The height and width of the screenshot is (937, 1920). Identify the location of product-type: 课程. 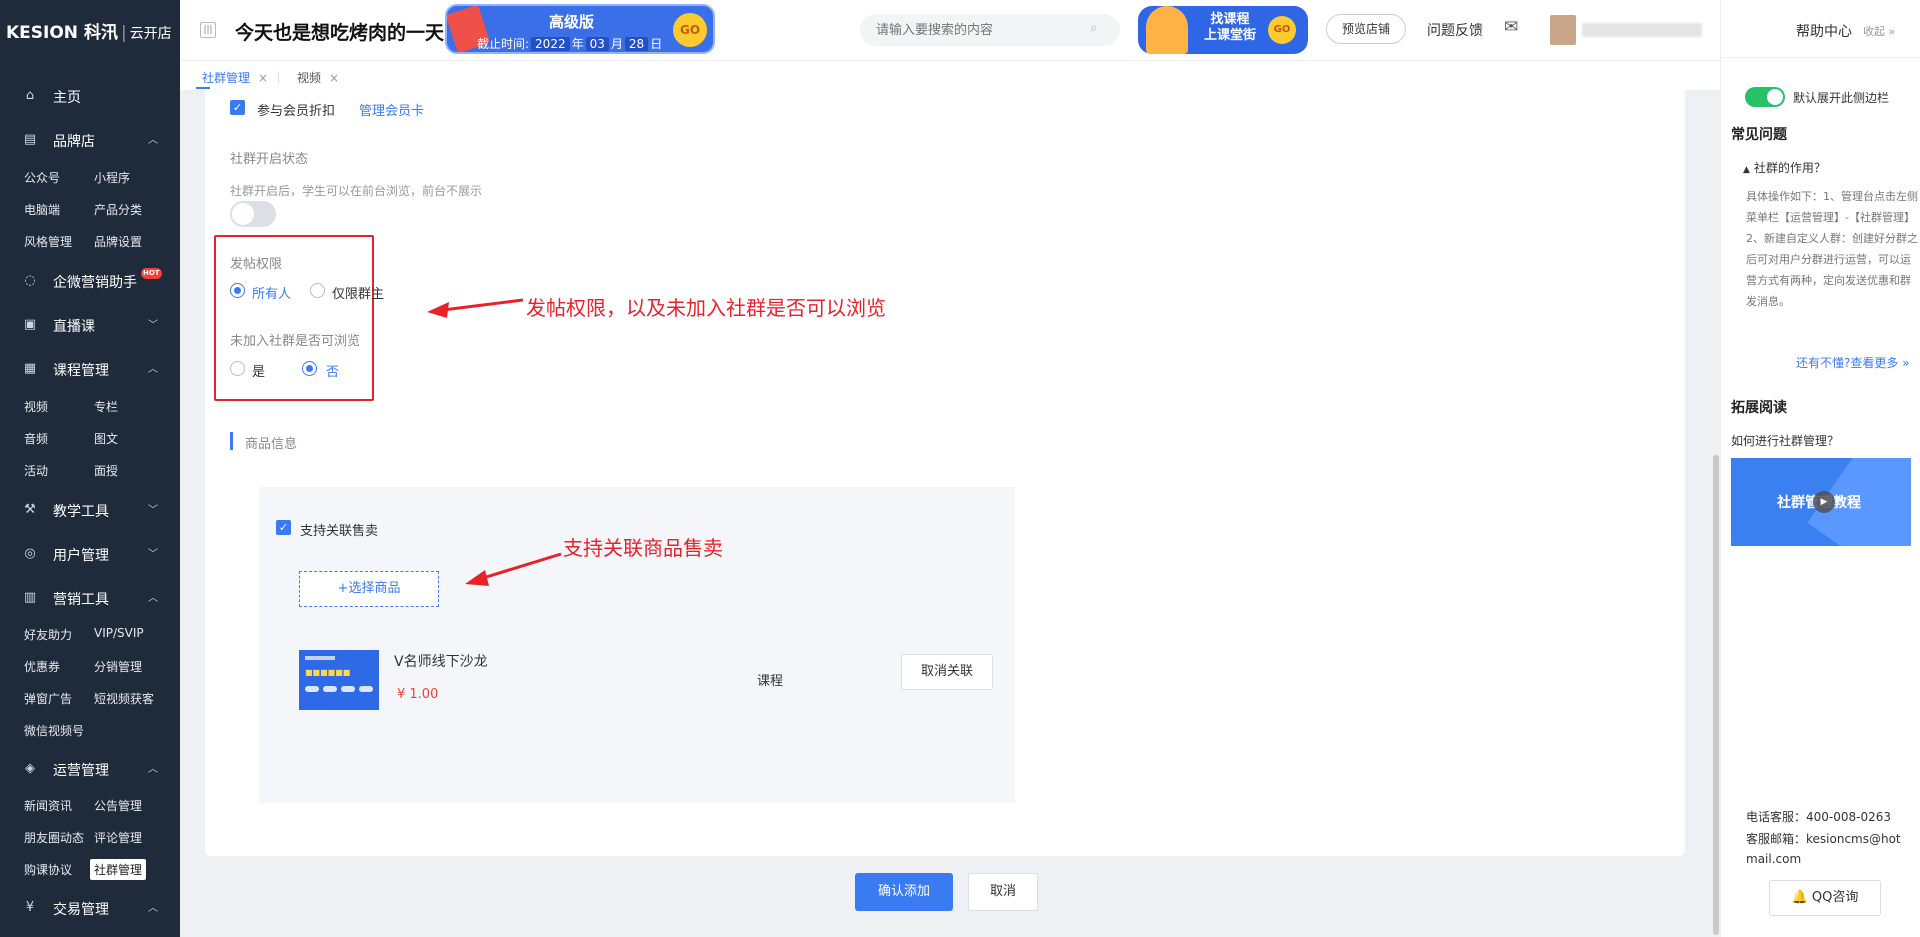
(770, 681).